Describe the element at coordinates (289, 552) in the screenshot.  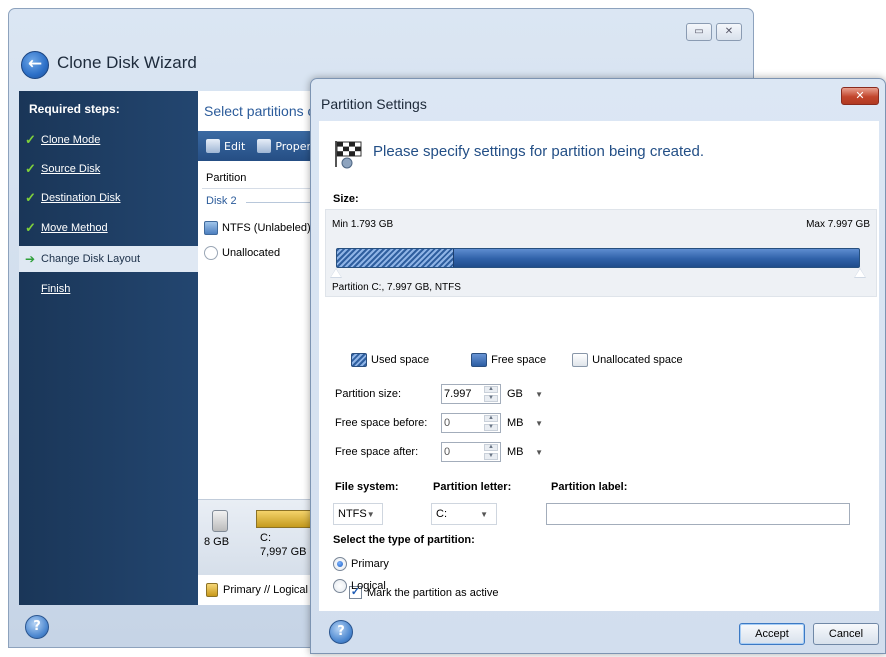
I see `partition-detail: 7,997 GB N` at that location.